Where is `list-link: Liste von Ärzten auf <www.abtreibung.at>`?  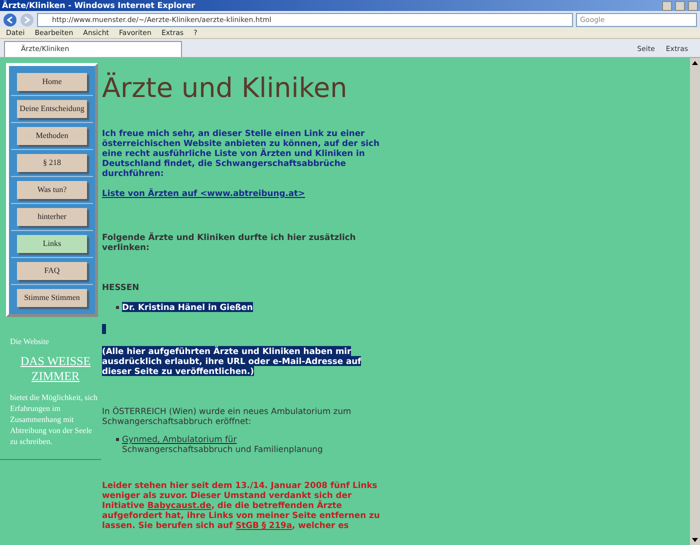
list-link: Liste von Ärzten auf <www.abtreibung.at> is located at coordinates (204, 193).